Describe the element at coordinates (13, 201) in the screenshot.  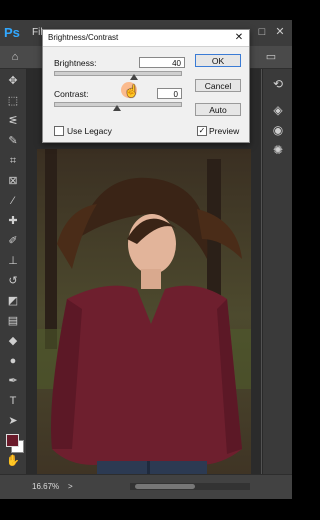
I see `eyedropper-tool-icon: ⁄` at that location.